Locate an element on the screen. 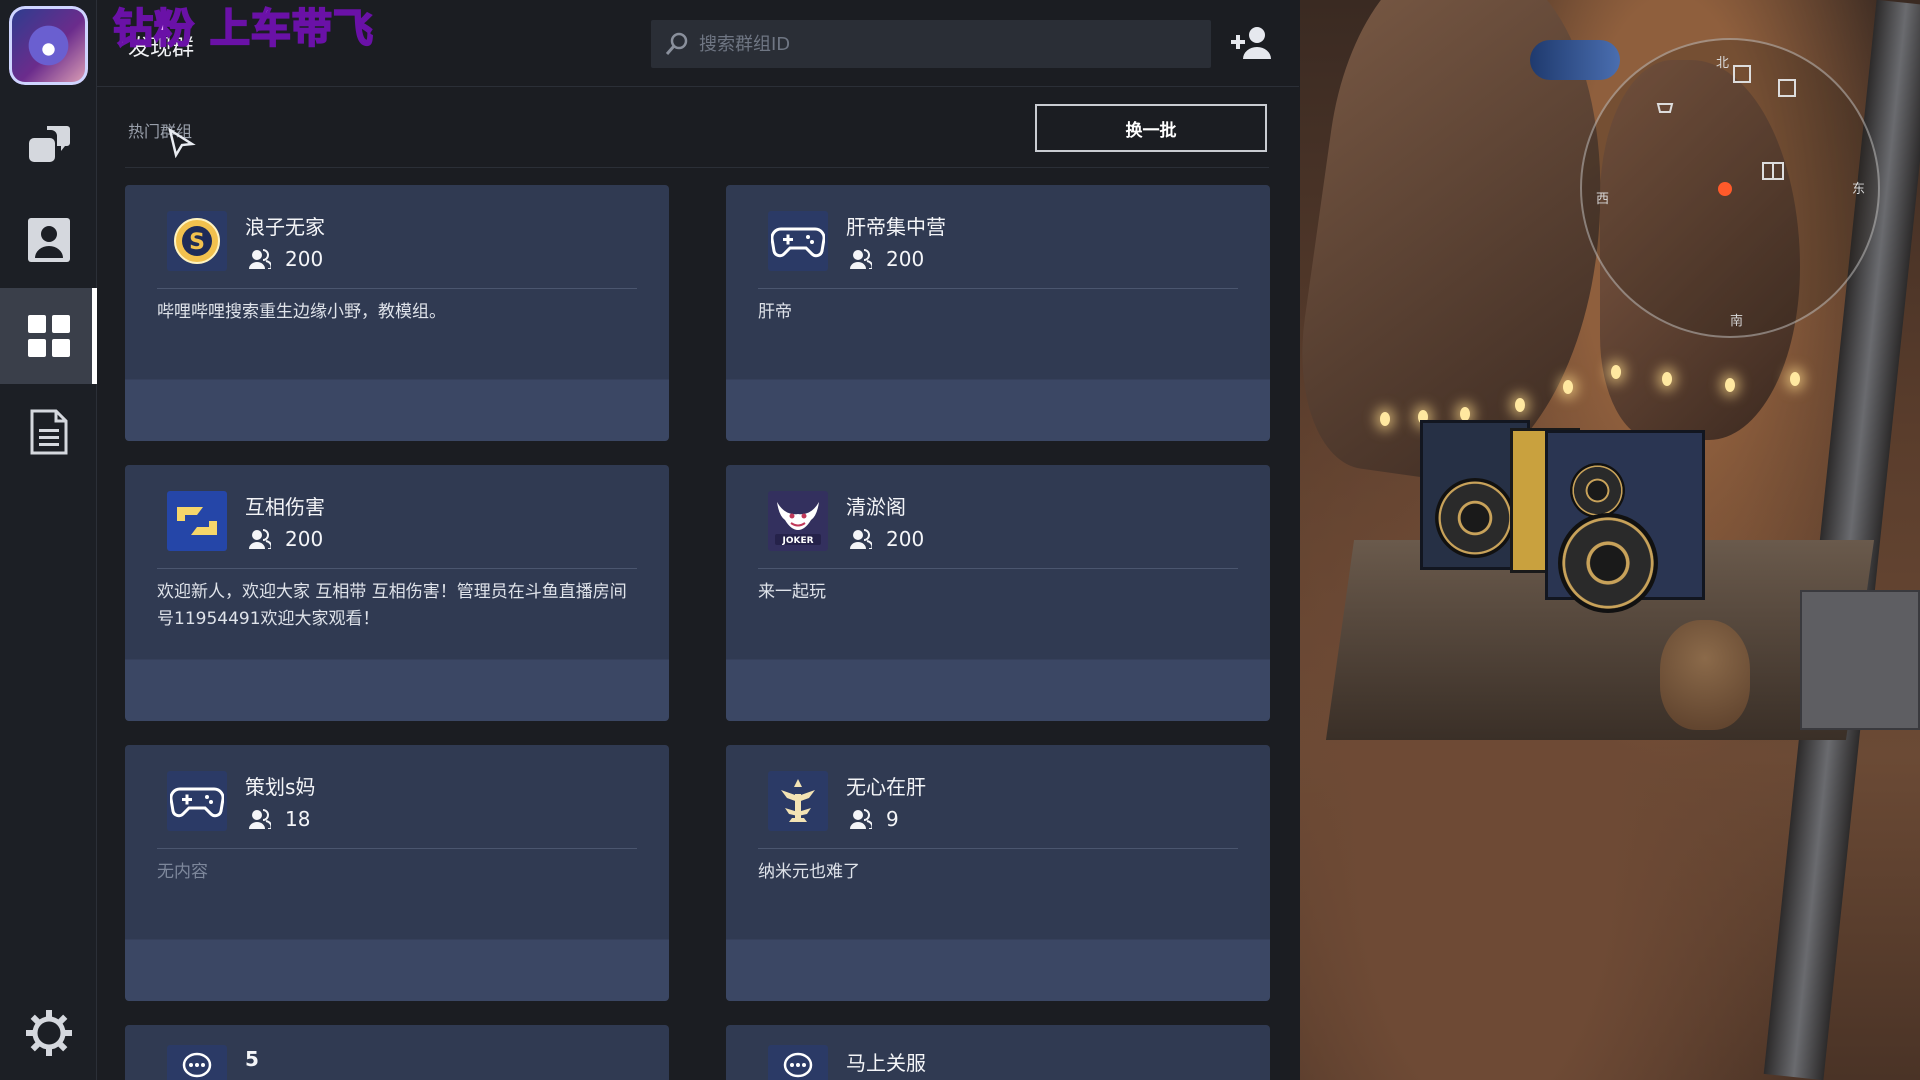 This screenshot has width=1920, height=1080. settings-button is located at coordinates (48, 1033).